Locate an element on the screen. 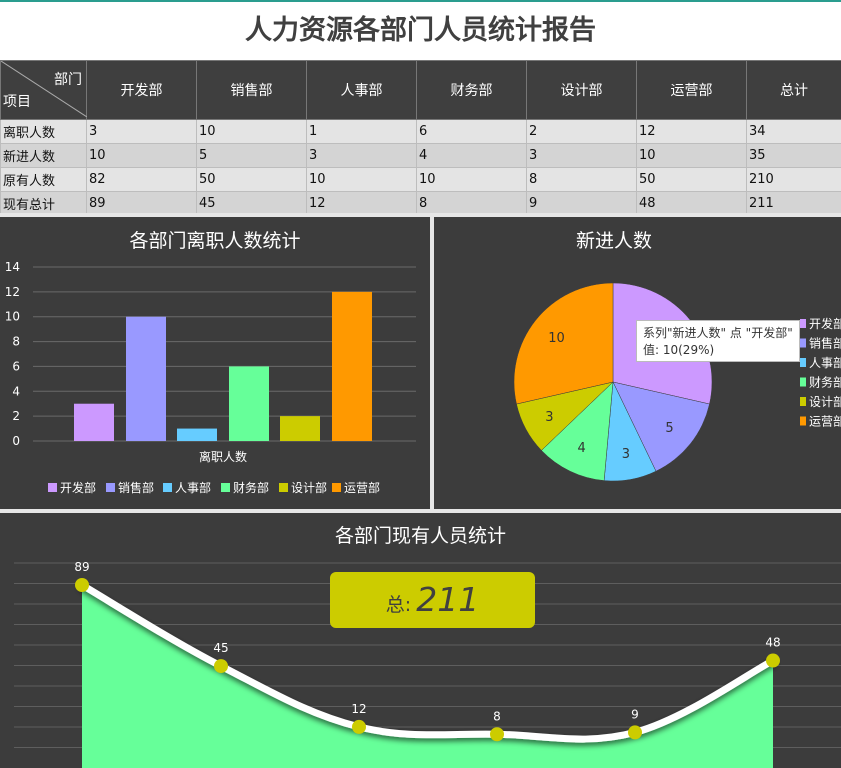 The image size is (841, 768). area-point-财务部 is located at coordinates (497, 734).